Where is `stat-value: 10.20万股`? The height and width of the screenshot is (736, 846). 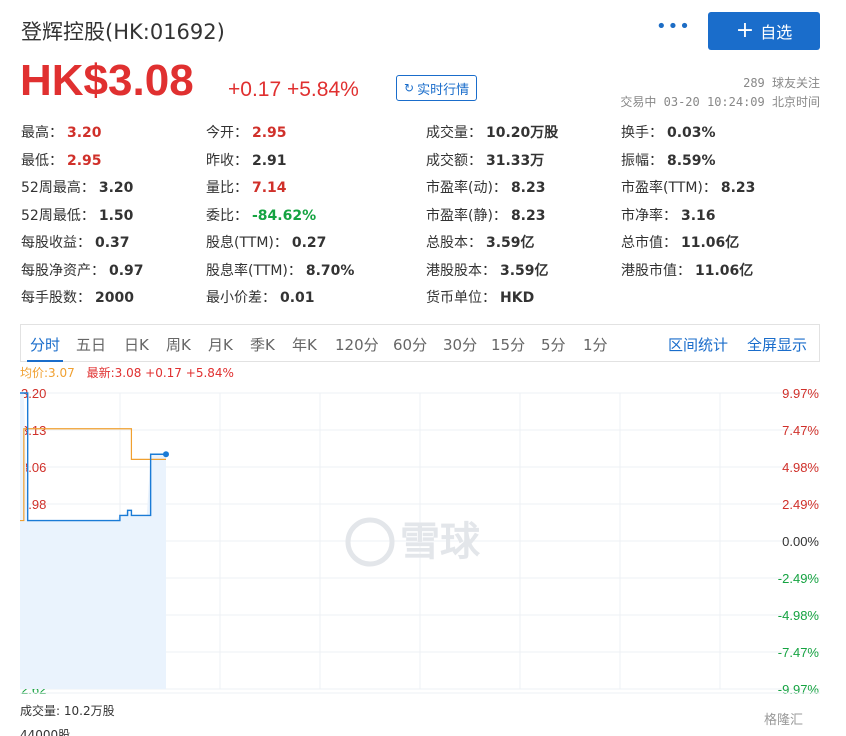
stat-value: 10.20万股 is located at coordinates (522, 133).